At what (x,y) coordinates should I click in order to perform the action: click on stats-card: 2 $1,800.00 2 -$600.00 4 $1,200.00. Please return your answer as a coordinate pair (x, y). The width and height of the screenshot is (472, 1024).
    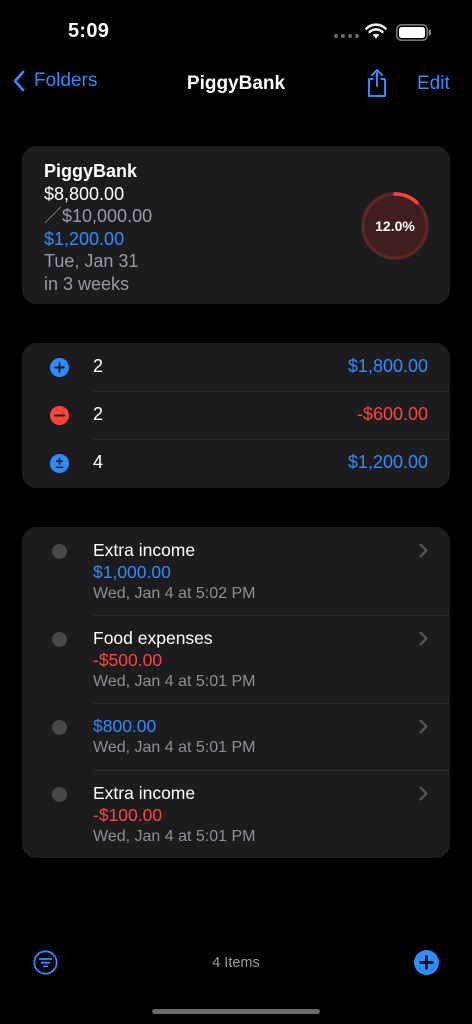
    Looking at the image, I should click on (236, 415).